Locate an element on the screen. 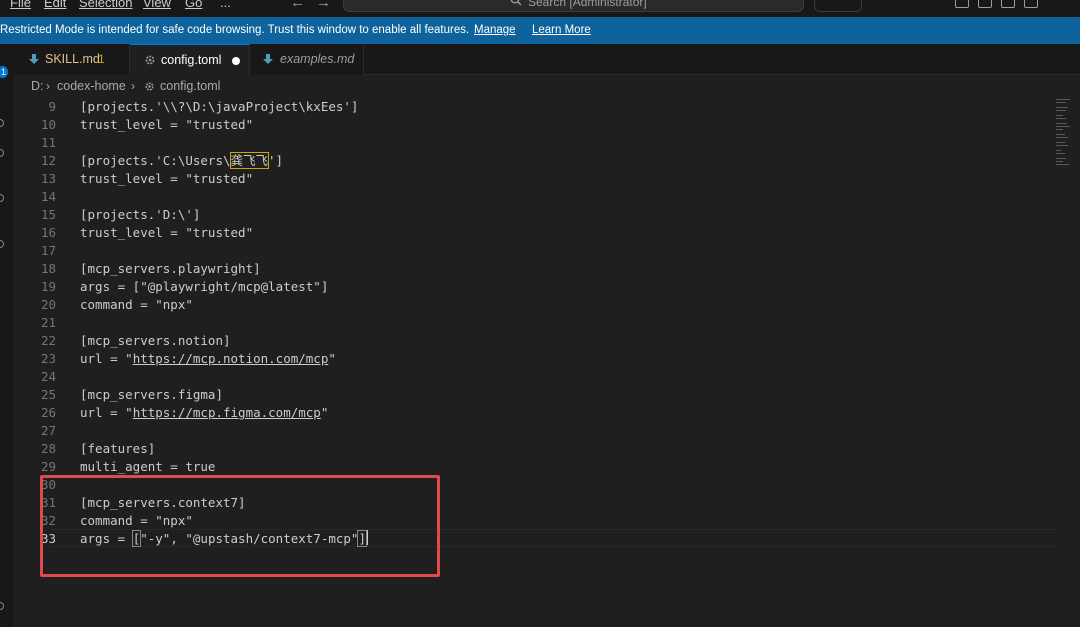 The height and width of the screenshot is (627, 1080). menu-go: Go is located at coordinates (193, 5).